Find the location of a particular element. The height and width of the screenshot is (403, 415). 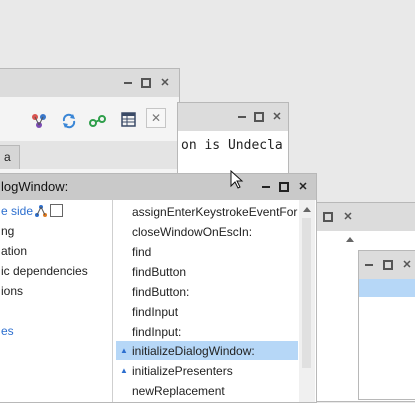

scrollbar is located at coordinates (307, 301).